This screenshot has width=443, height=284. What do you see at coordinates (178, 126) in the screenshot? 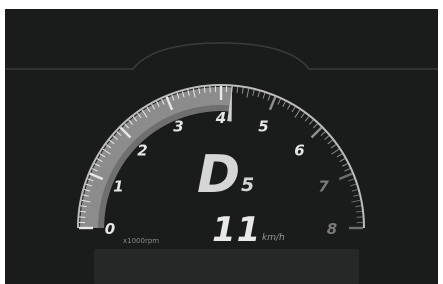
I see `rpm-label-3: 3` at bounding box center [178, 126].